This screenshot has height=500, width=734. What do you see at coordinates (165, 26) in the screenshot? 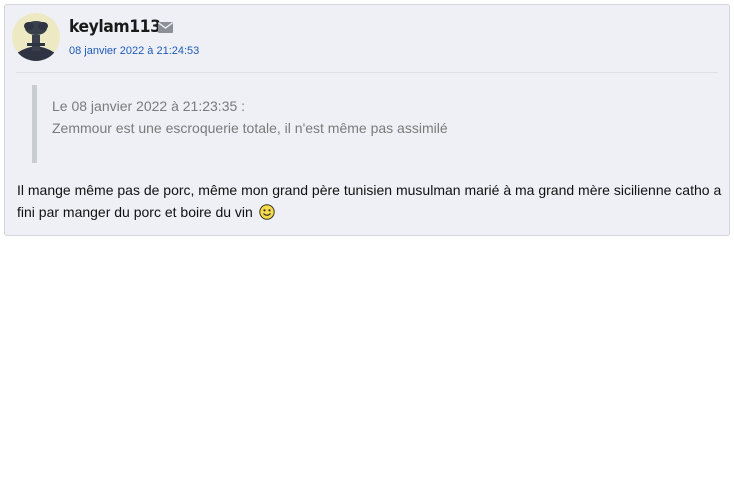
I see `envelope-icon` at bounding box center [165, 26].